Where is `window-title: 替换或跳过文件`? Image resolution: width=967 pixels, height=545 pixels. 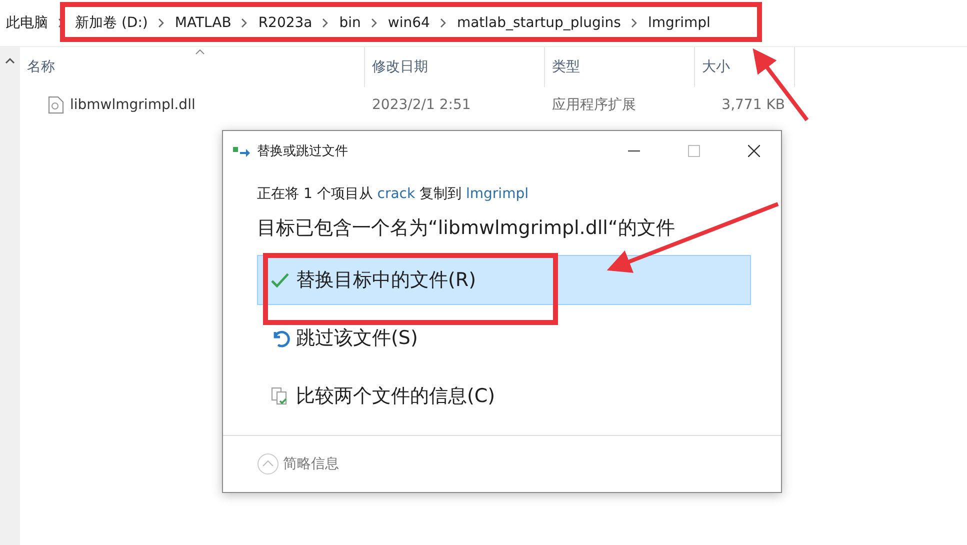 window-title: 替换或跳过文件 is located at coordinates (303, 151).